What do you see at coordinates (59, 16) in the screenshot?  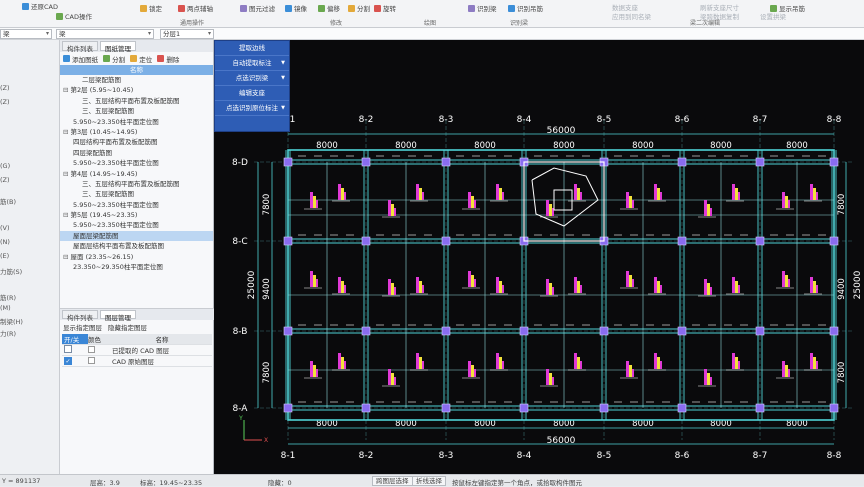 I see `ribbon-icon` at bounding box center [59, 16].